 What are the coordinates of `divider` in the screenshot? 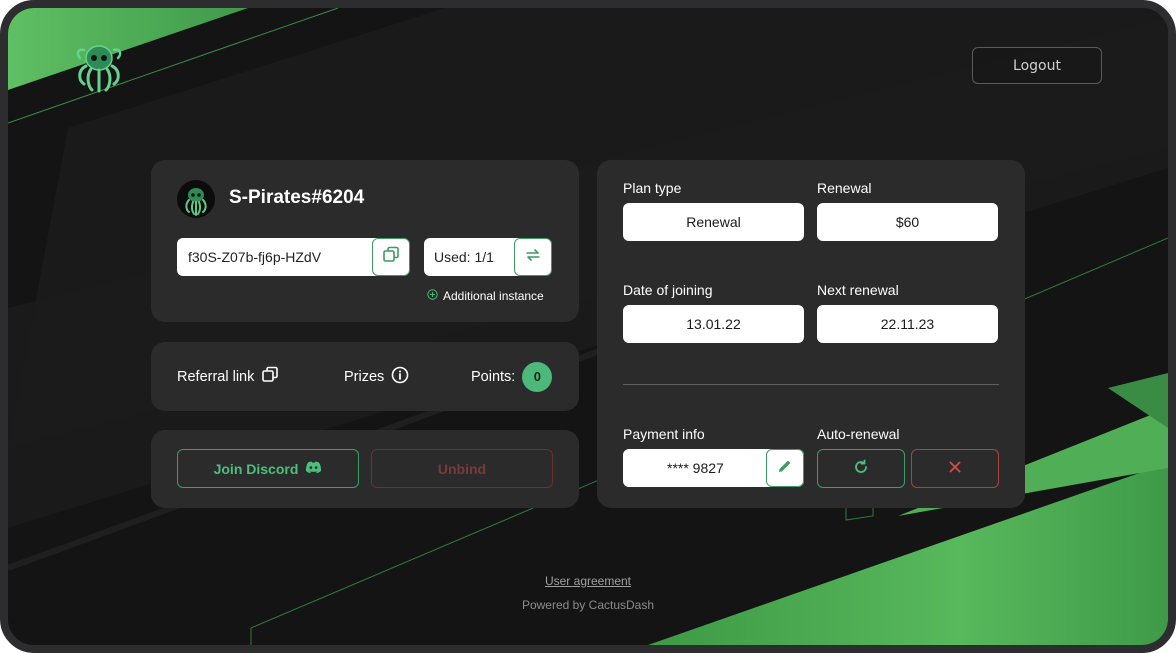 It's located at (811, 384).